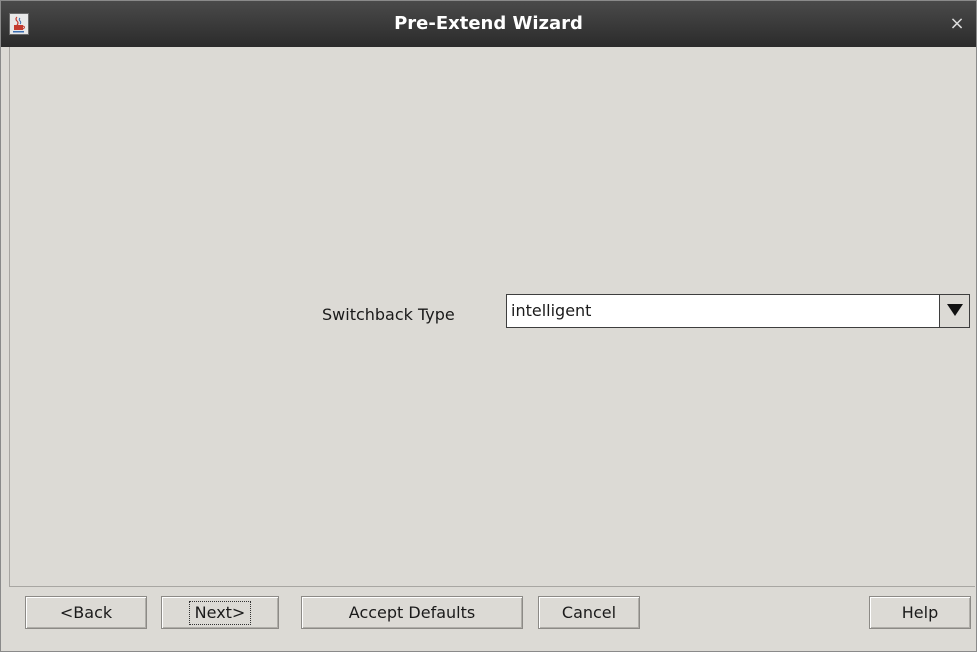 This screenshot has width=977, height=652. I want to click on dropdown-arrow-button, so click(954, 311).